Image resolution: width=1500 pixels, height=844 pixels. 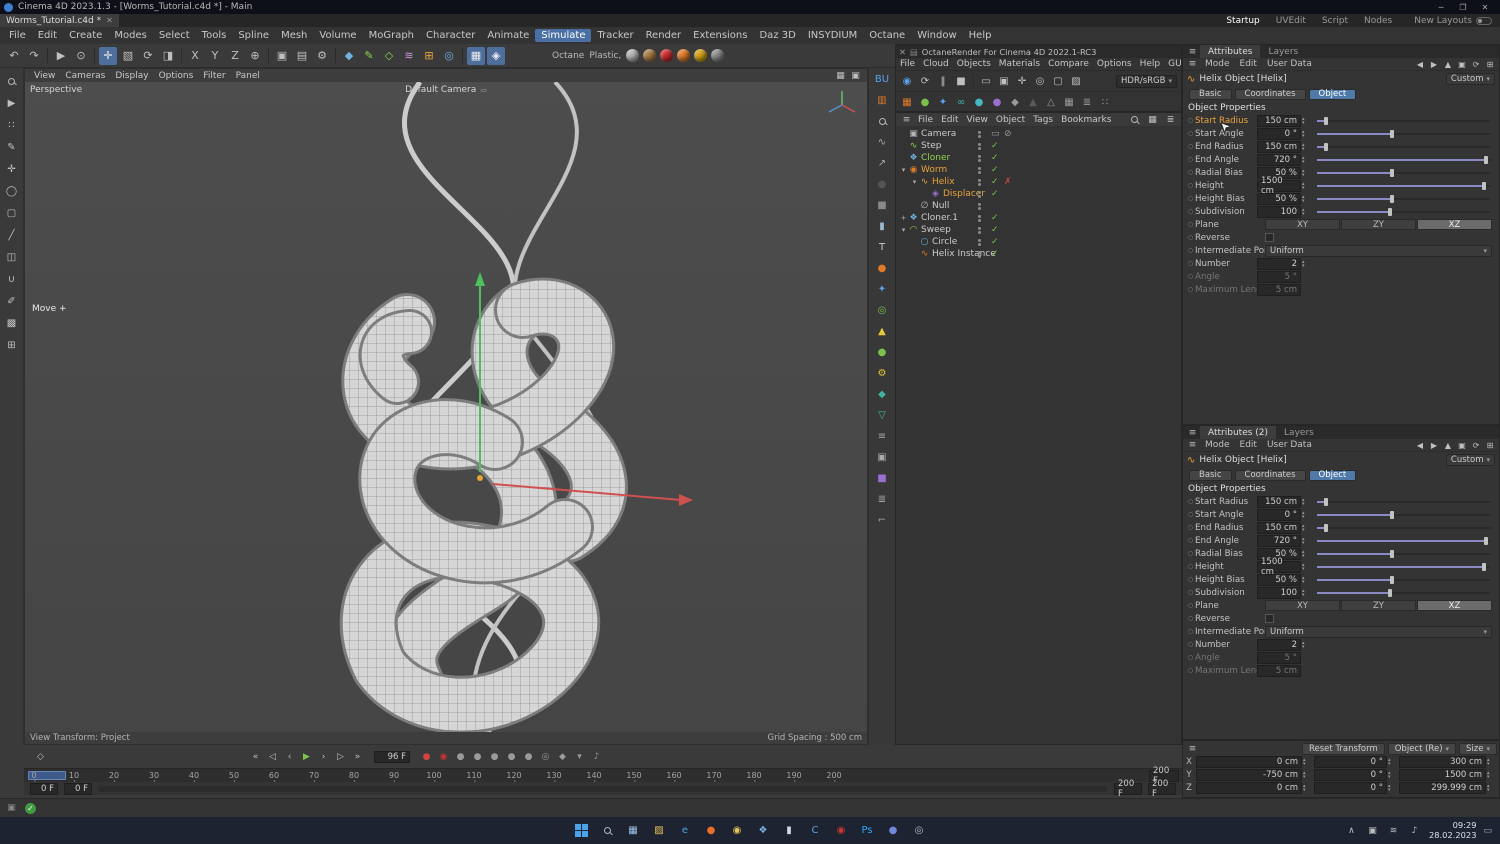 I want to click on material-slot-octane-label: Octane, so click(x=568, y=56).